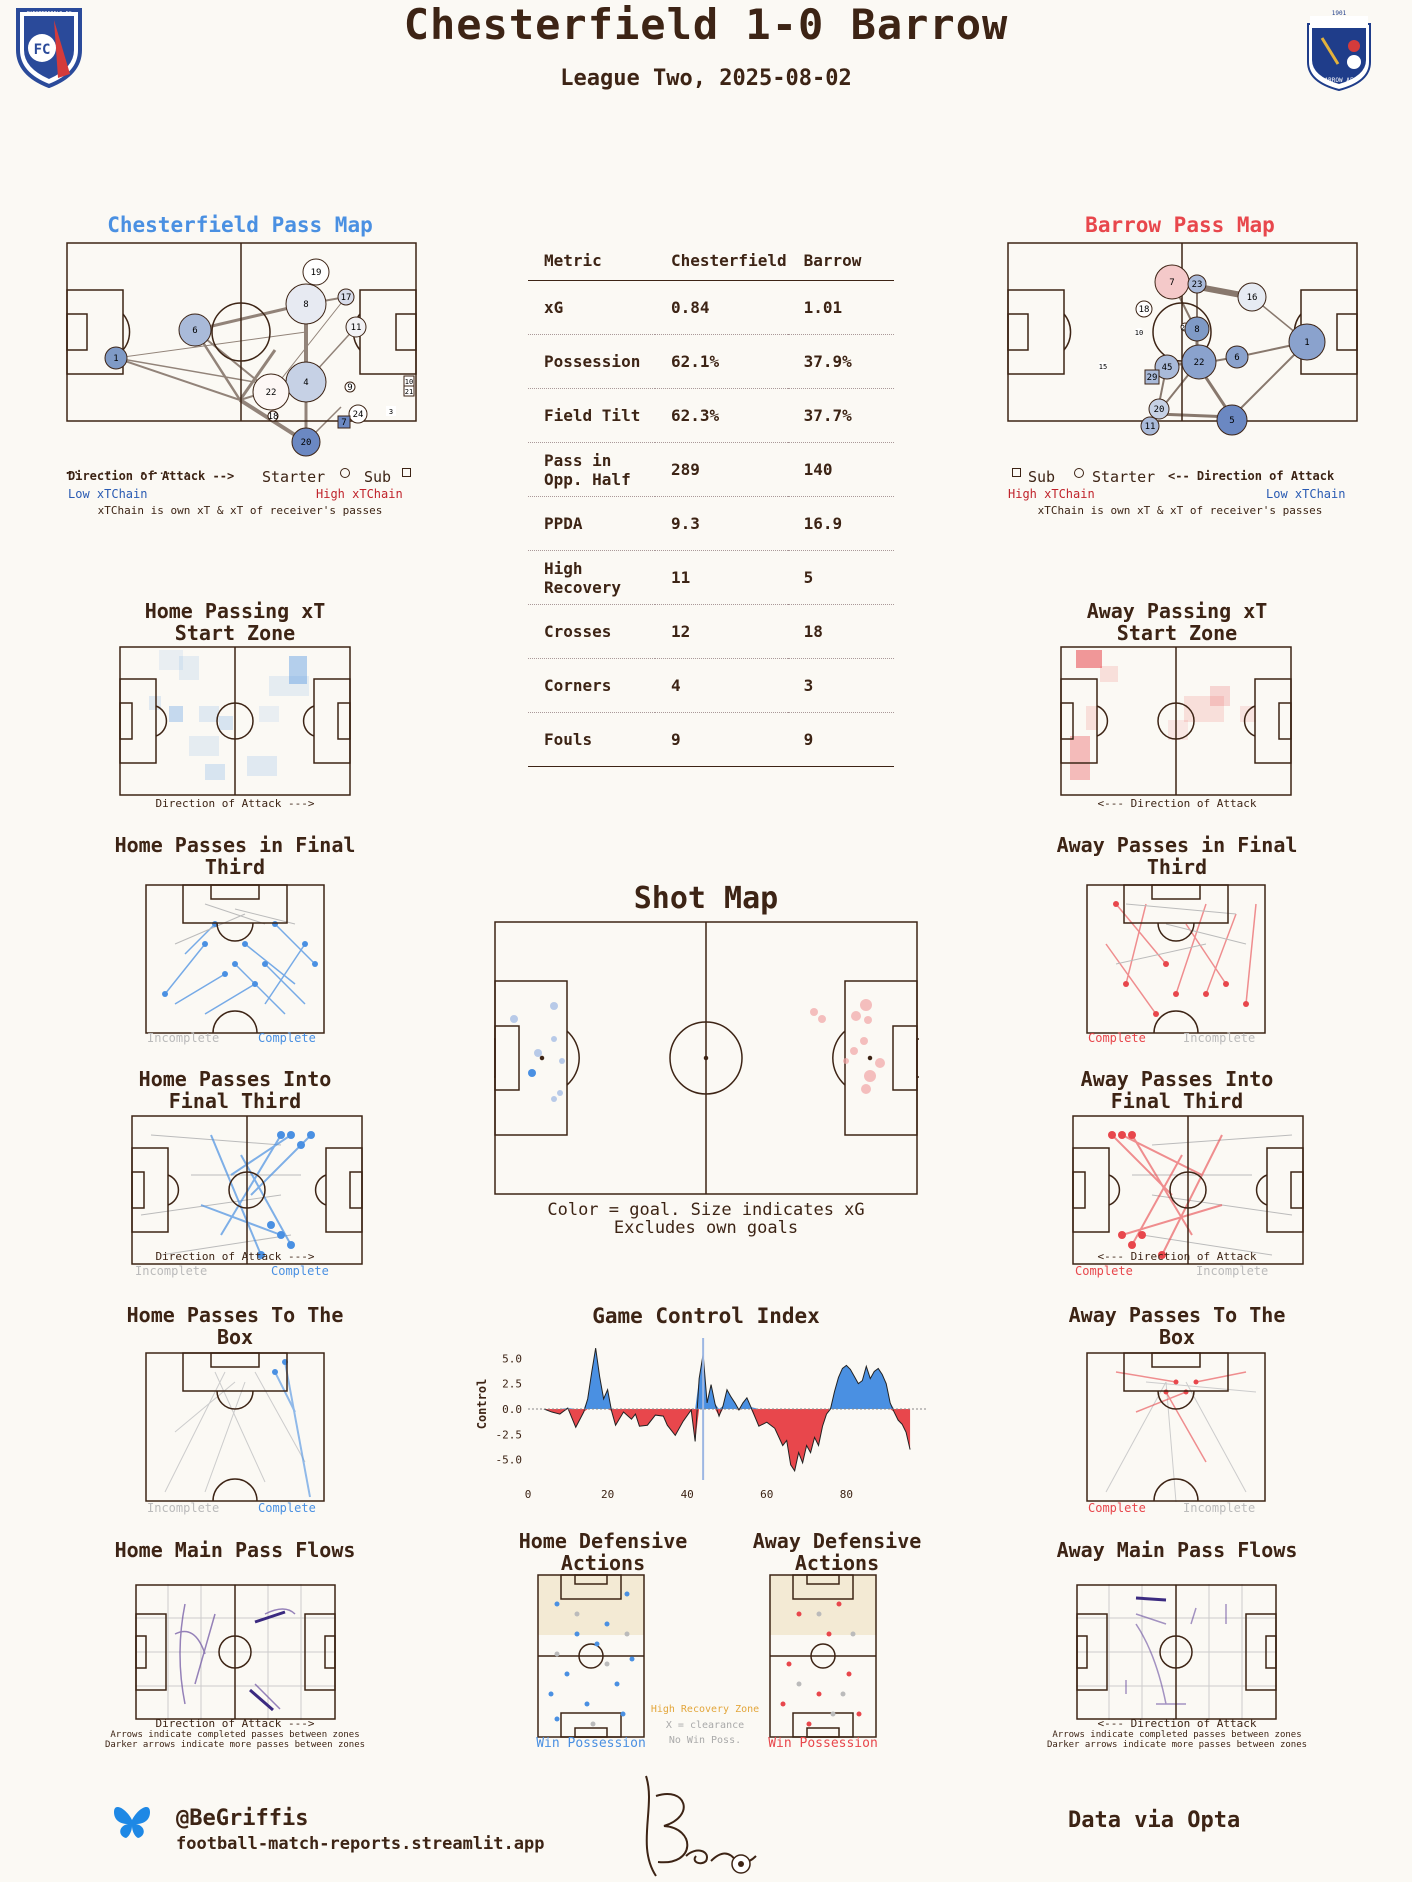  What do you see at coordinates (823, 1656) in the screenshot?
I see `away-defensive-map` at bounding box center [823, 1656].